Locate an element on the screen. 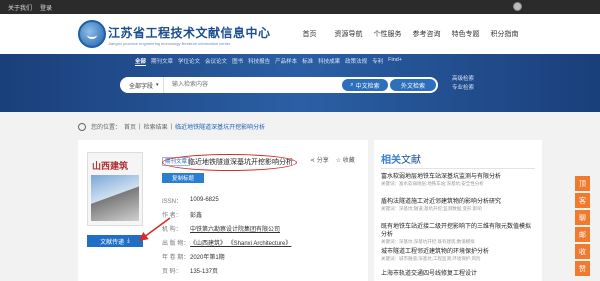  breadcrumb-current: 临近地铁隧道深基坑开挖影响分析 is located at coordinates (220, 128).